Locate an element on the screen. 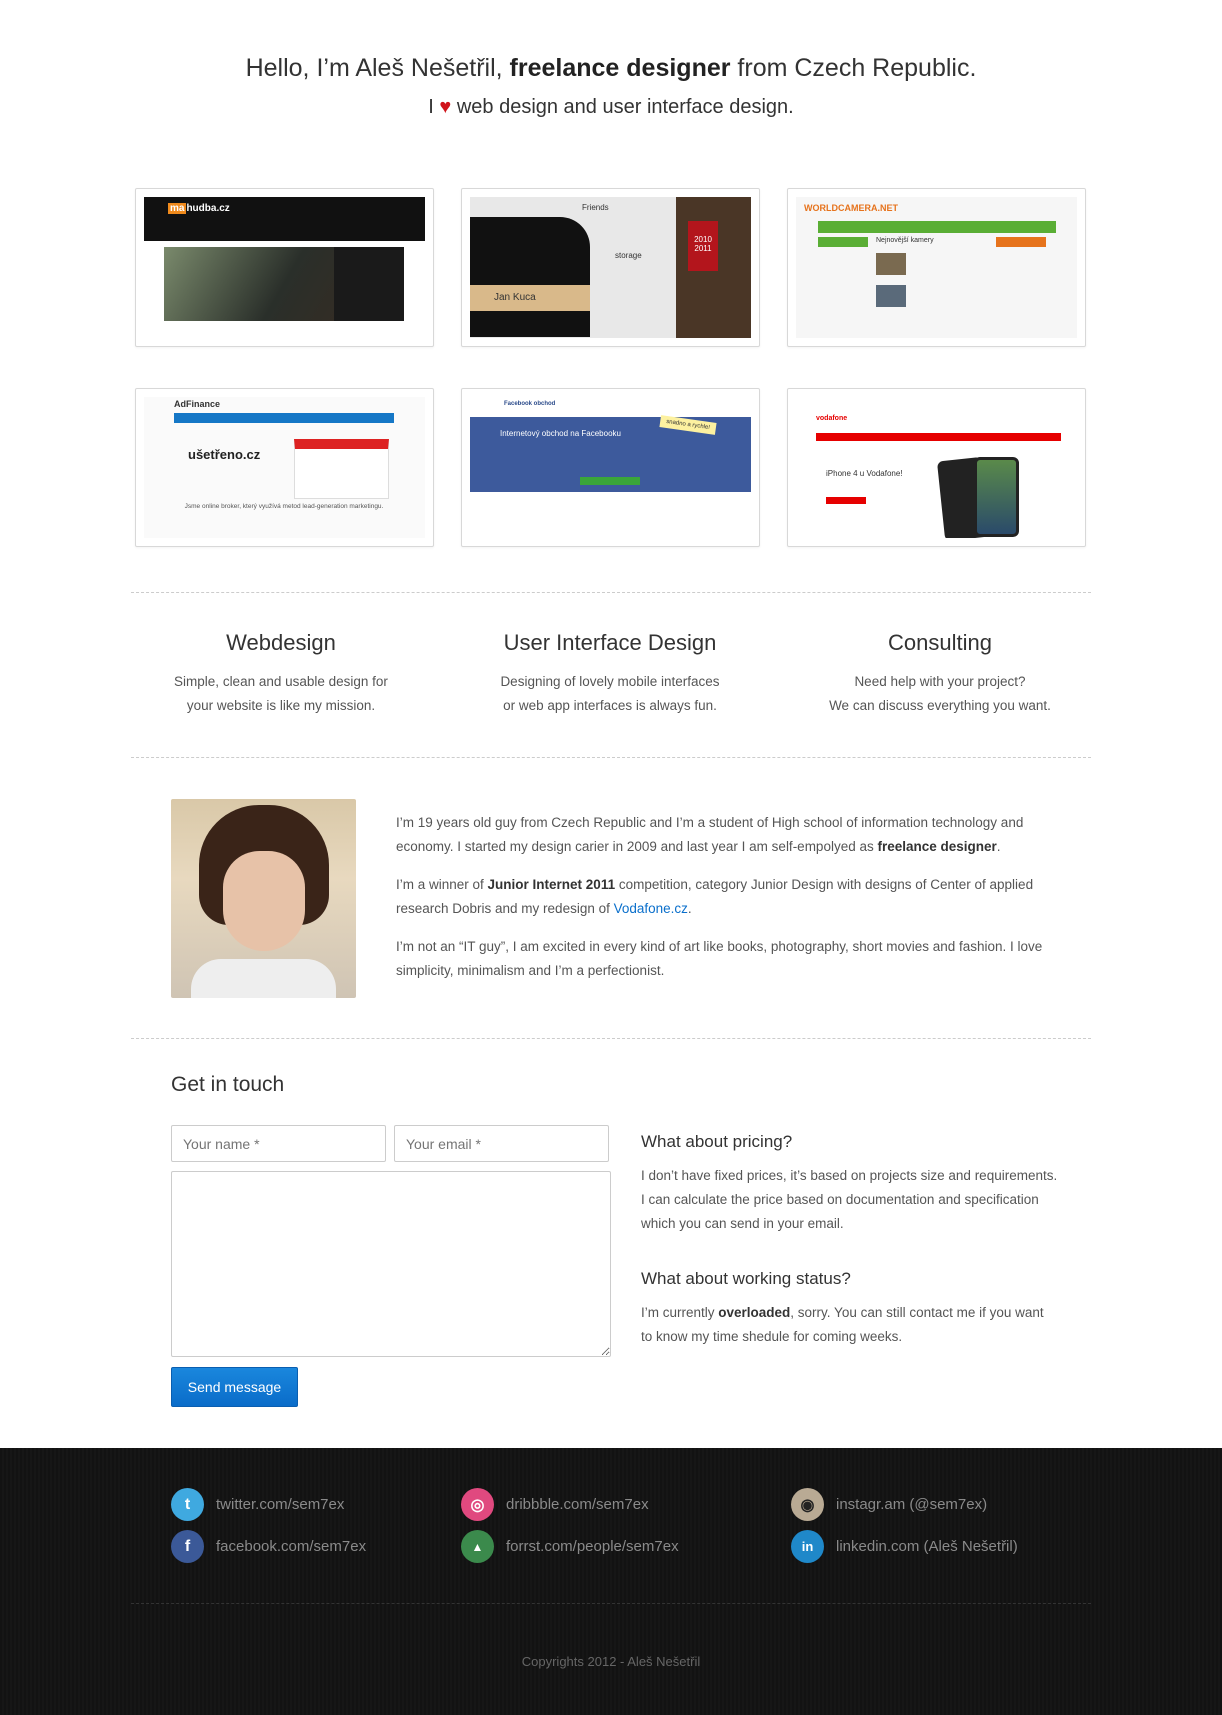  pricing-title: What about pricing? is located at coordinates (717, 1141).